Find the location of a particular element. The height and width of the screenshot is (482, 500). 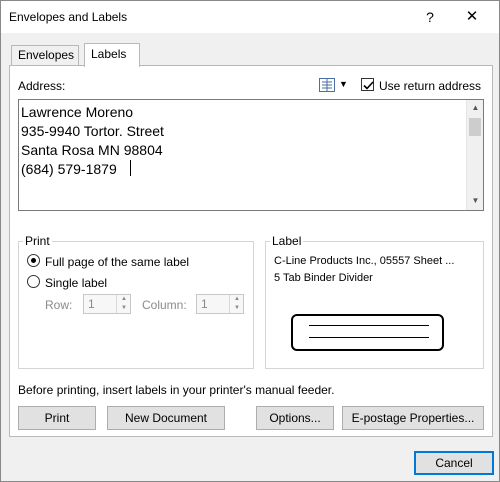

chevron-down-icon: ▼ is located at coordinates (343, 84).